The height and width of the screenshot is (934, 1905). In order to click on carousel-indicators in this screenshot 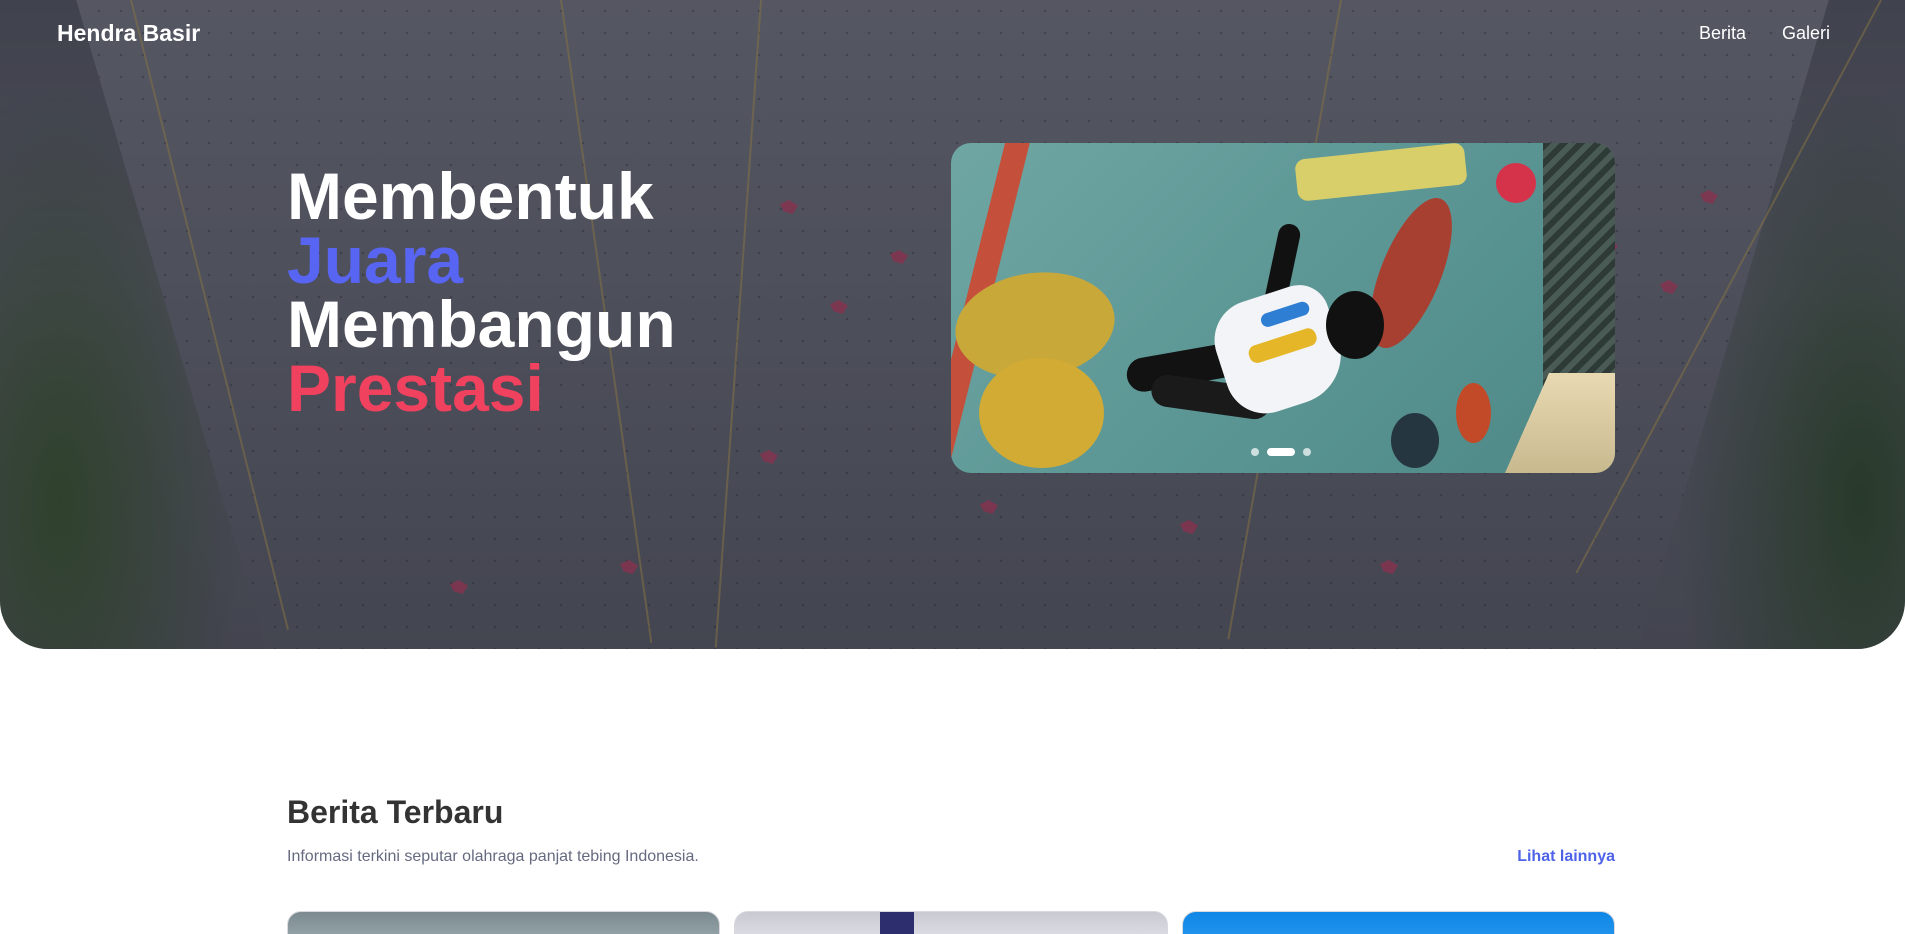, I will do `click(1281, 452)`.